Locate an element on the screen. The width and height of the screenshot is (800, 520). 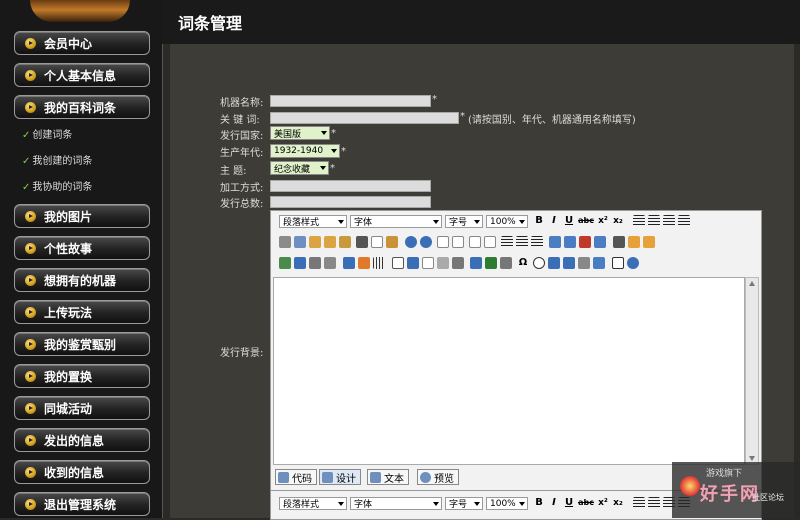
emoticon-icon is located at coordinates (539, 263).